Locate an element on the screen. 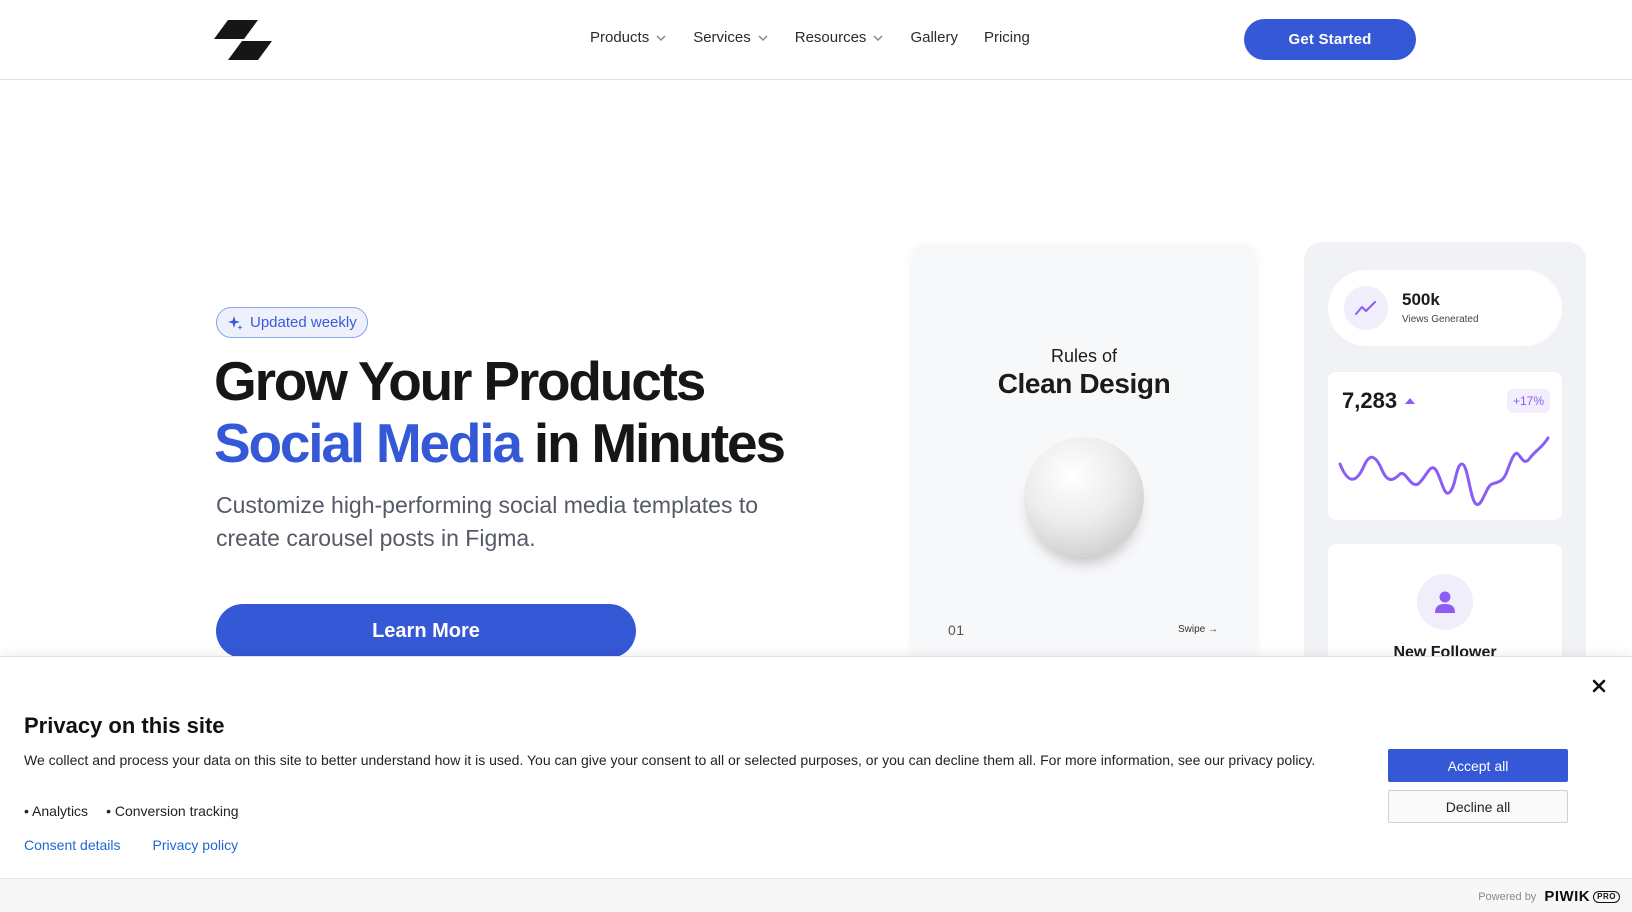 This screenshot has width=1632, height=912. purpose-conversion-label: Conversion tracking is located at coordinates (176, 811).